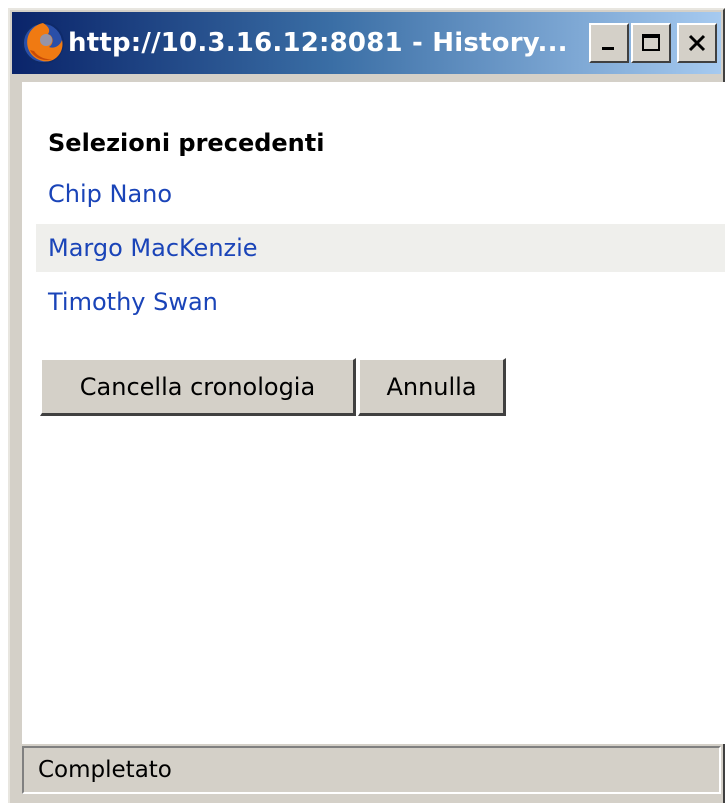 Image resolution: width=725 pixels, height=803 pixels. I want to click on close-icon, so click(697, 43).